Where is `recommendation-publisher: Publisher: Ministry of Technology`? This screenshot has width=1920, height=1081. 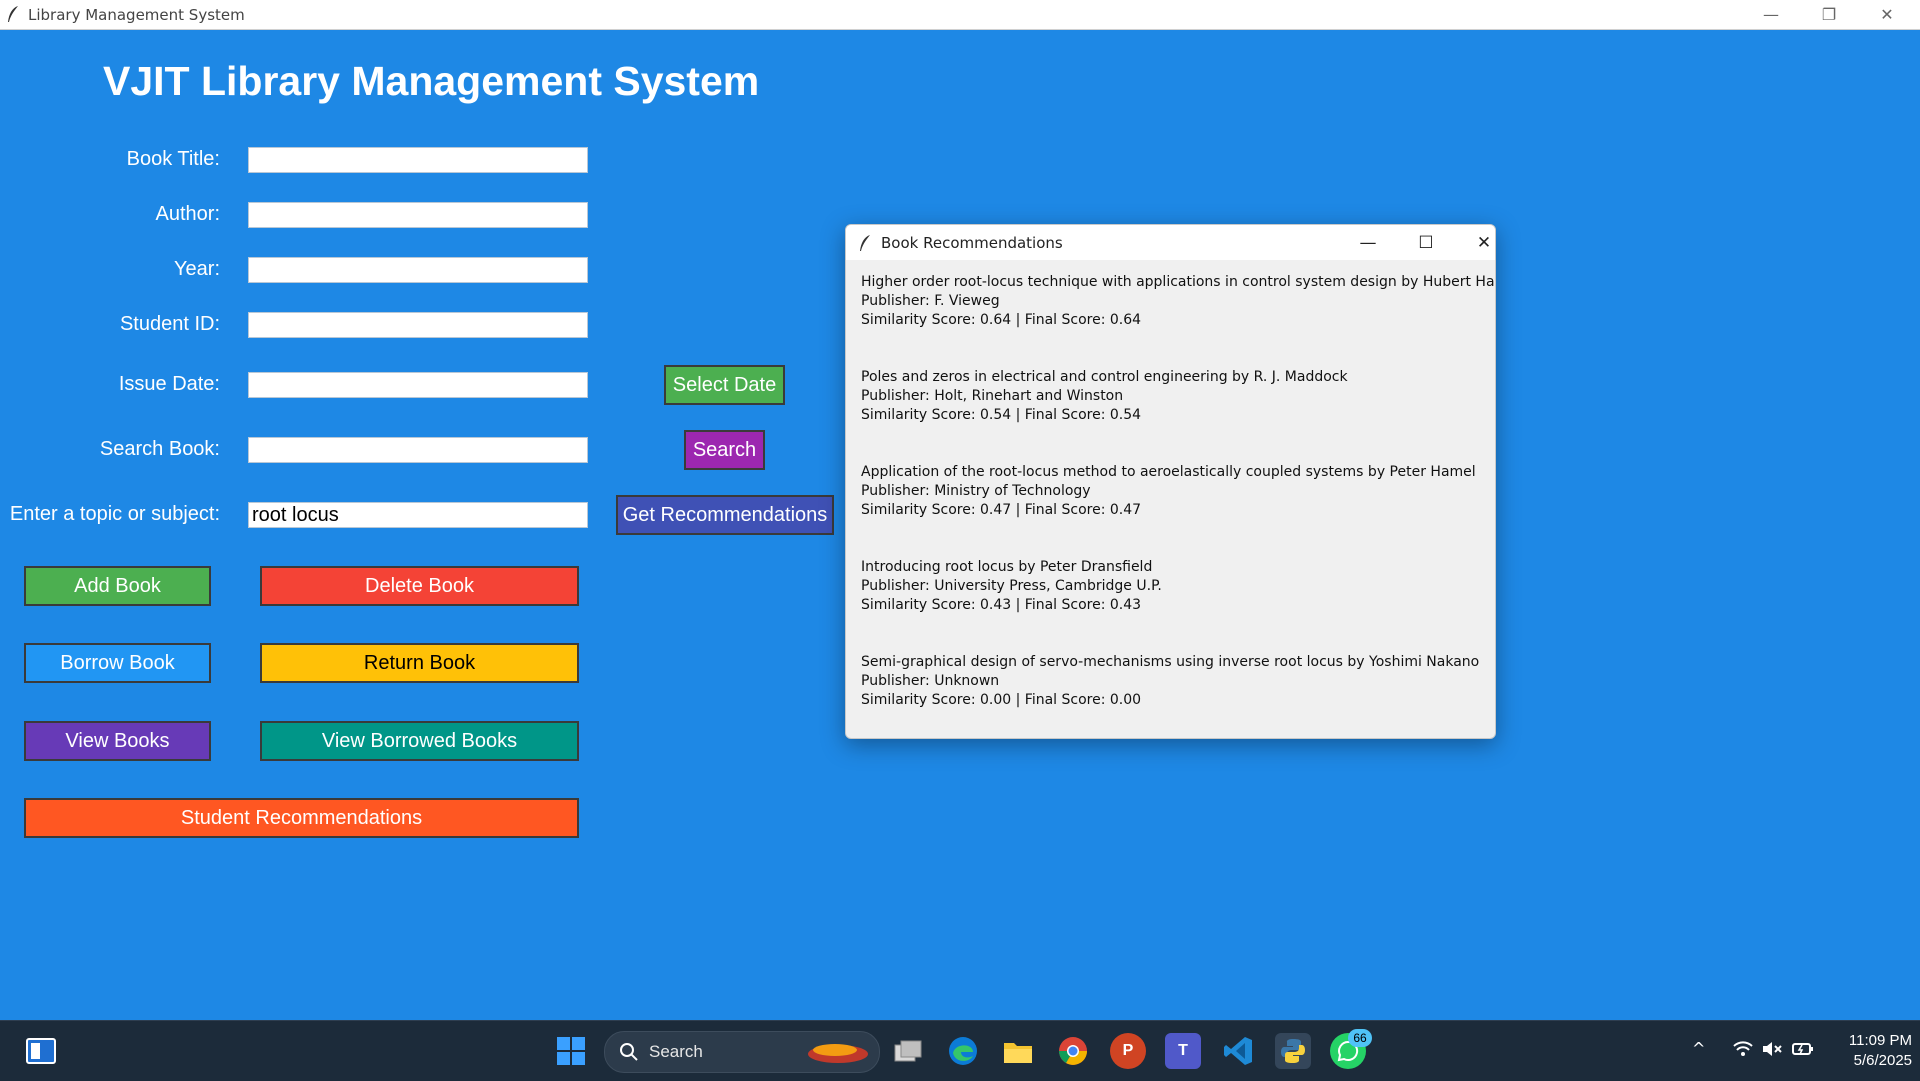 recommendation-publisher: Publisher: Ministry of Technology is located at coordinates (976, 491).